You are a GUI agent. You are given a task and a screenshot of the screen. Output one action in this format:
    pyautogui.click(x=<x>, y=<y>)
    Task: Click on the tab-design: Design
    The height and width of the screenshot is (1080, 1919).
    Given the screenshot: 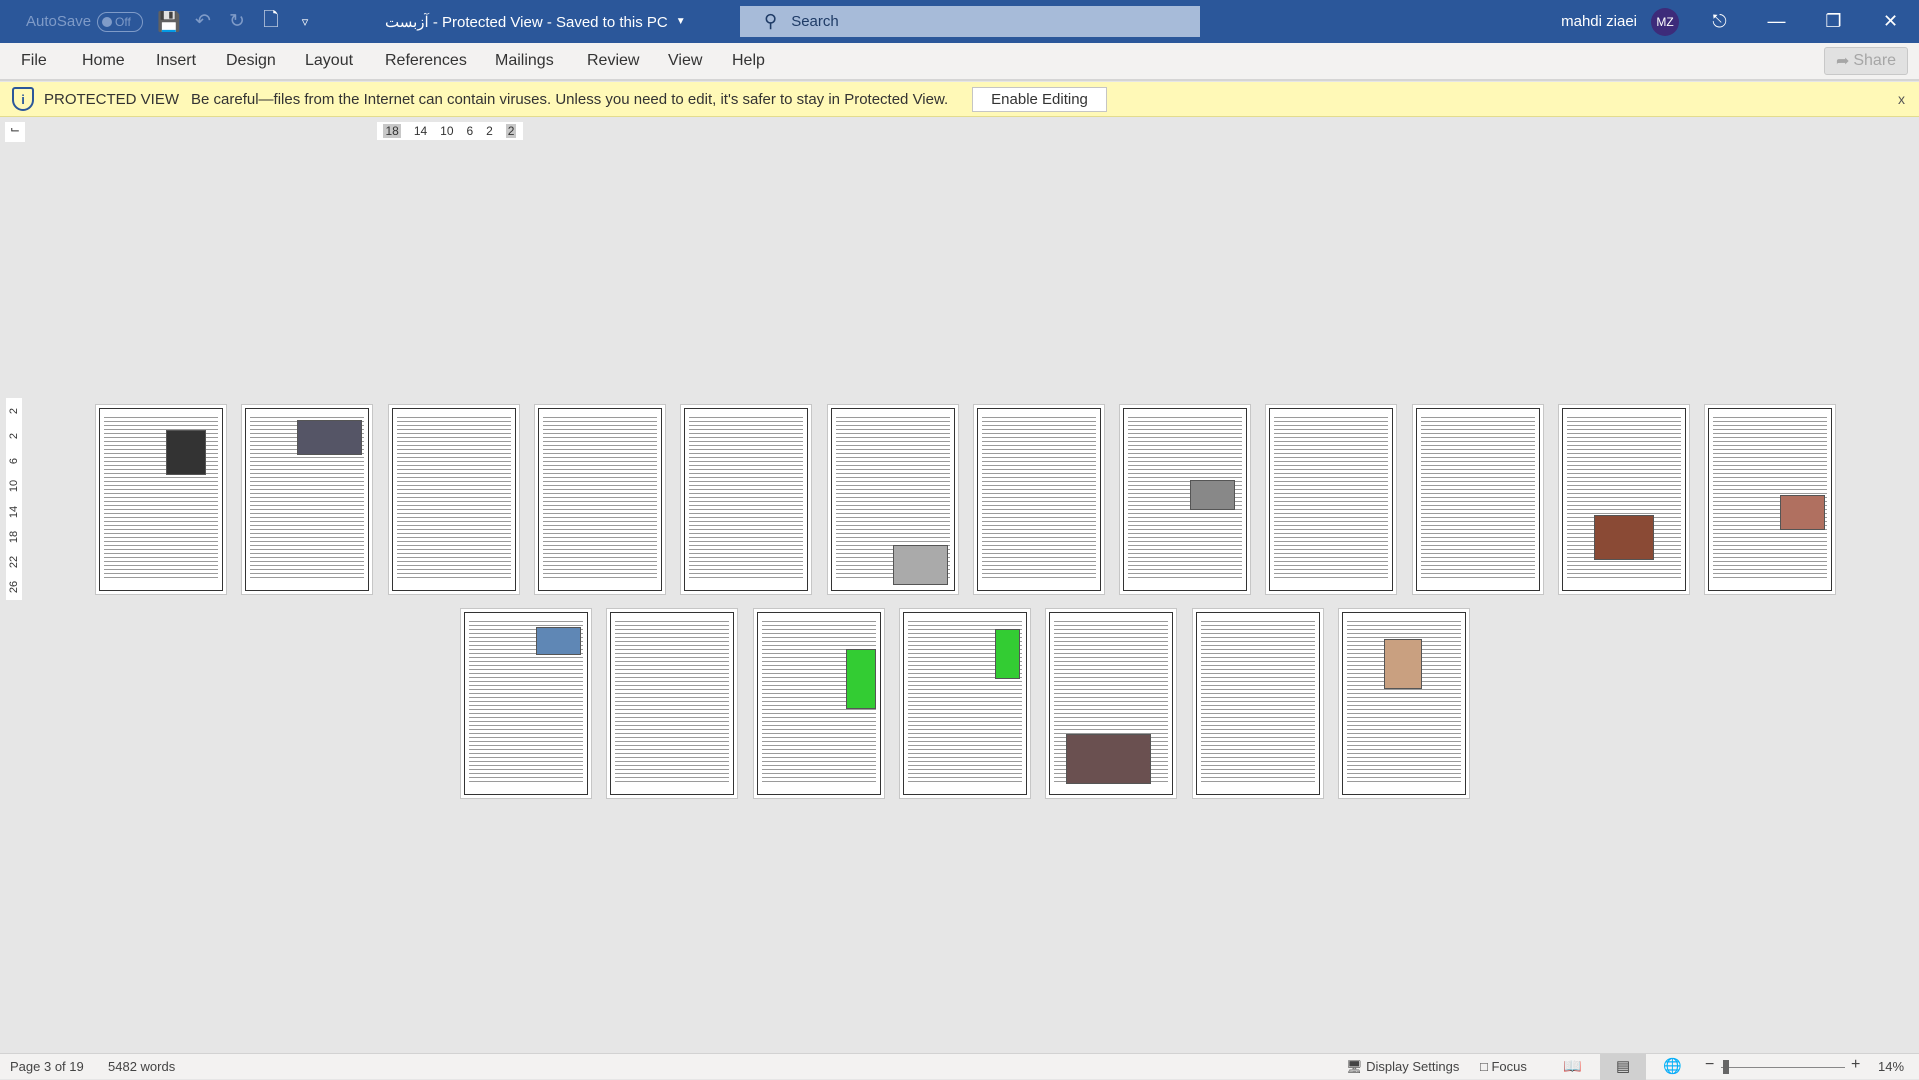 What is the action you would take?
    pyautogui.click(x=251, y=61)
    